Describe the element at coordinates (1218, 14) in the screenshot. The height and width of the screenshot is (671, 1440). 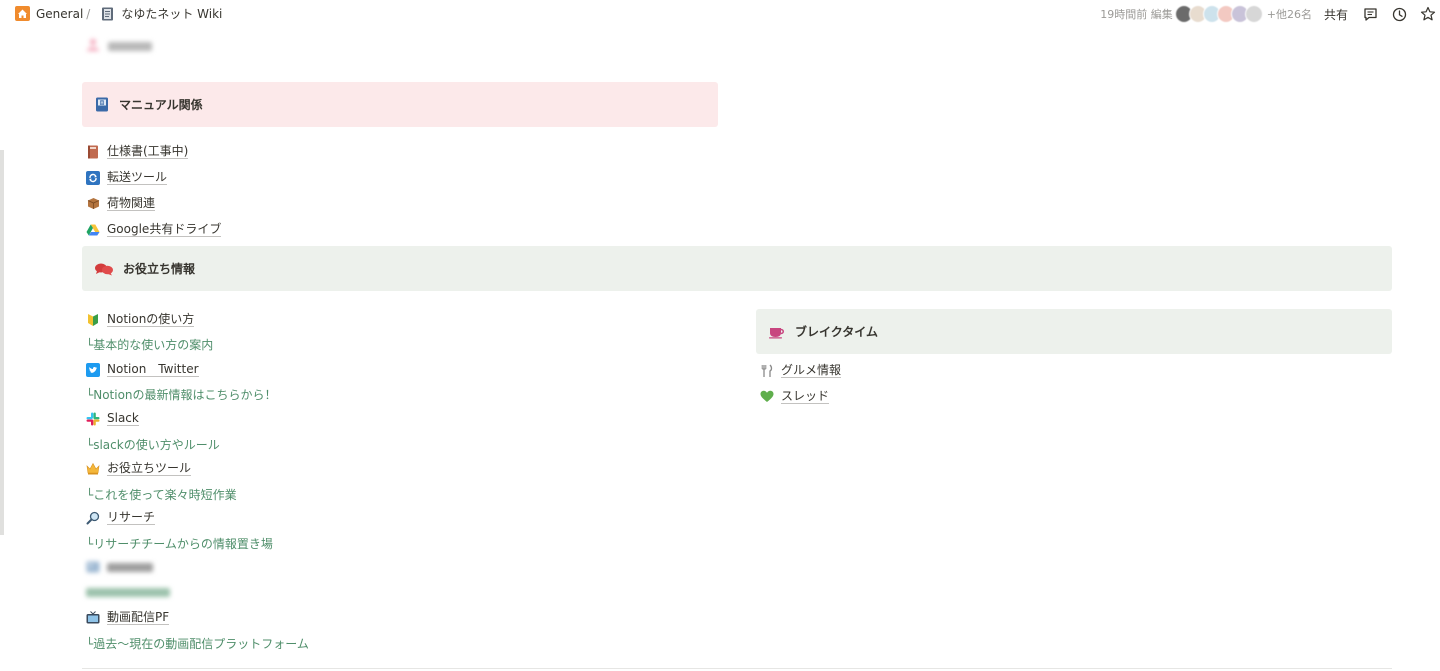
I see `avatar-stack` at that location.